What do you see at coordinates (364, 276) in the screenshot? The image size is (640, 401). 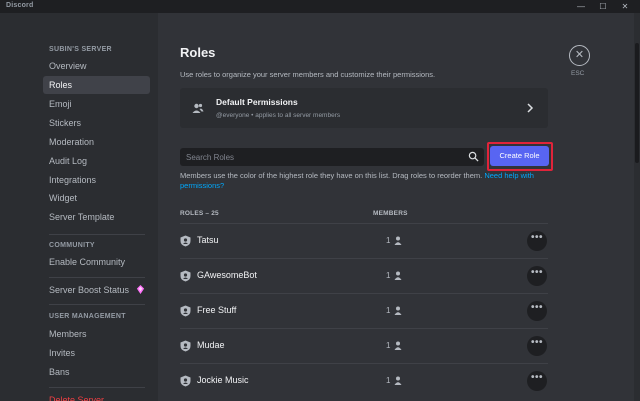 I see `role-row: GAwesomeBot 1 •••` at bounding box center [364, 276].